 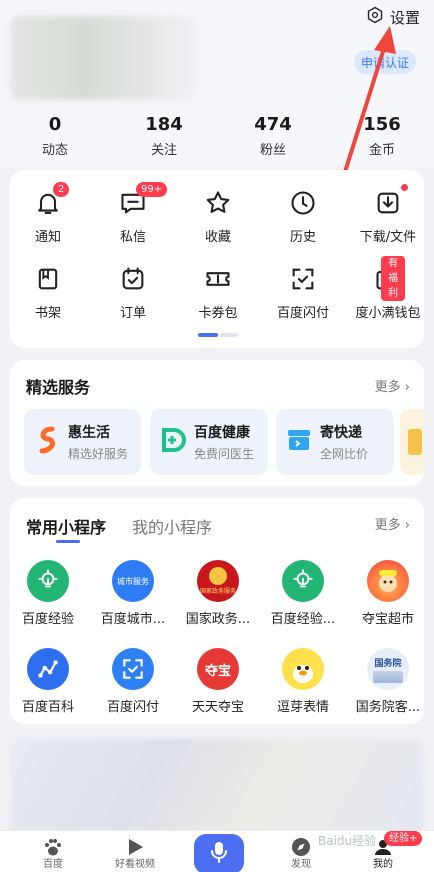 What do you see at coordinates (217, 707) in the screenshot?
I see `miniapp-label: 天天夺宝` at bounding box center [217, 707].